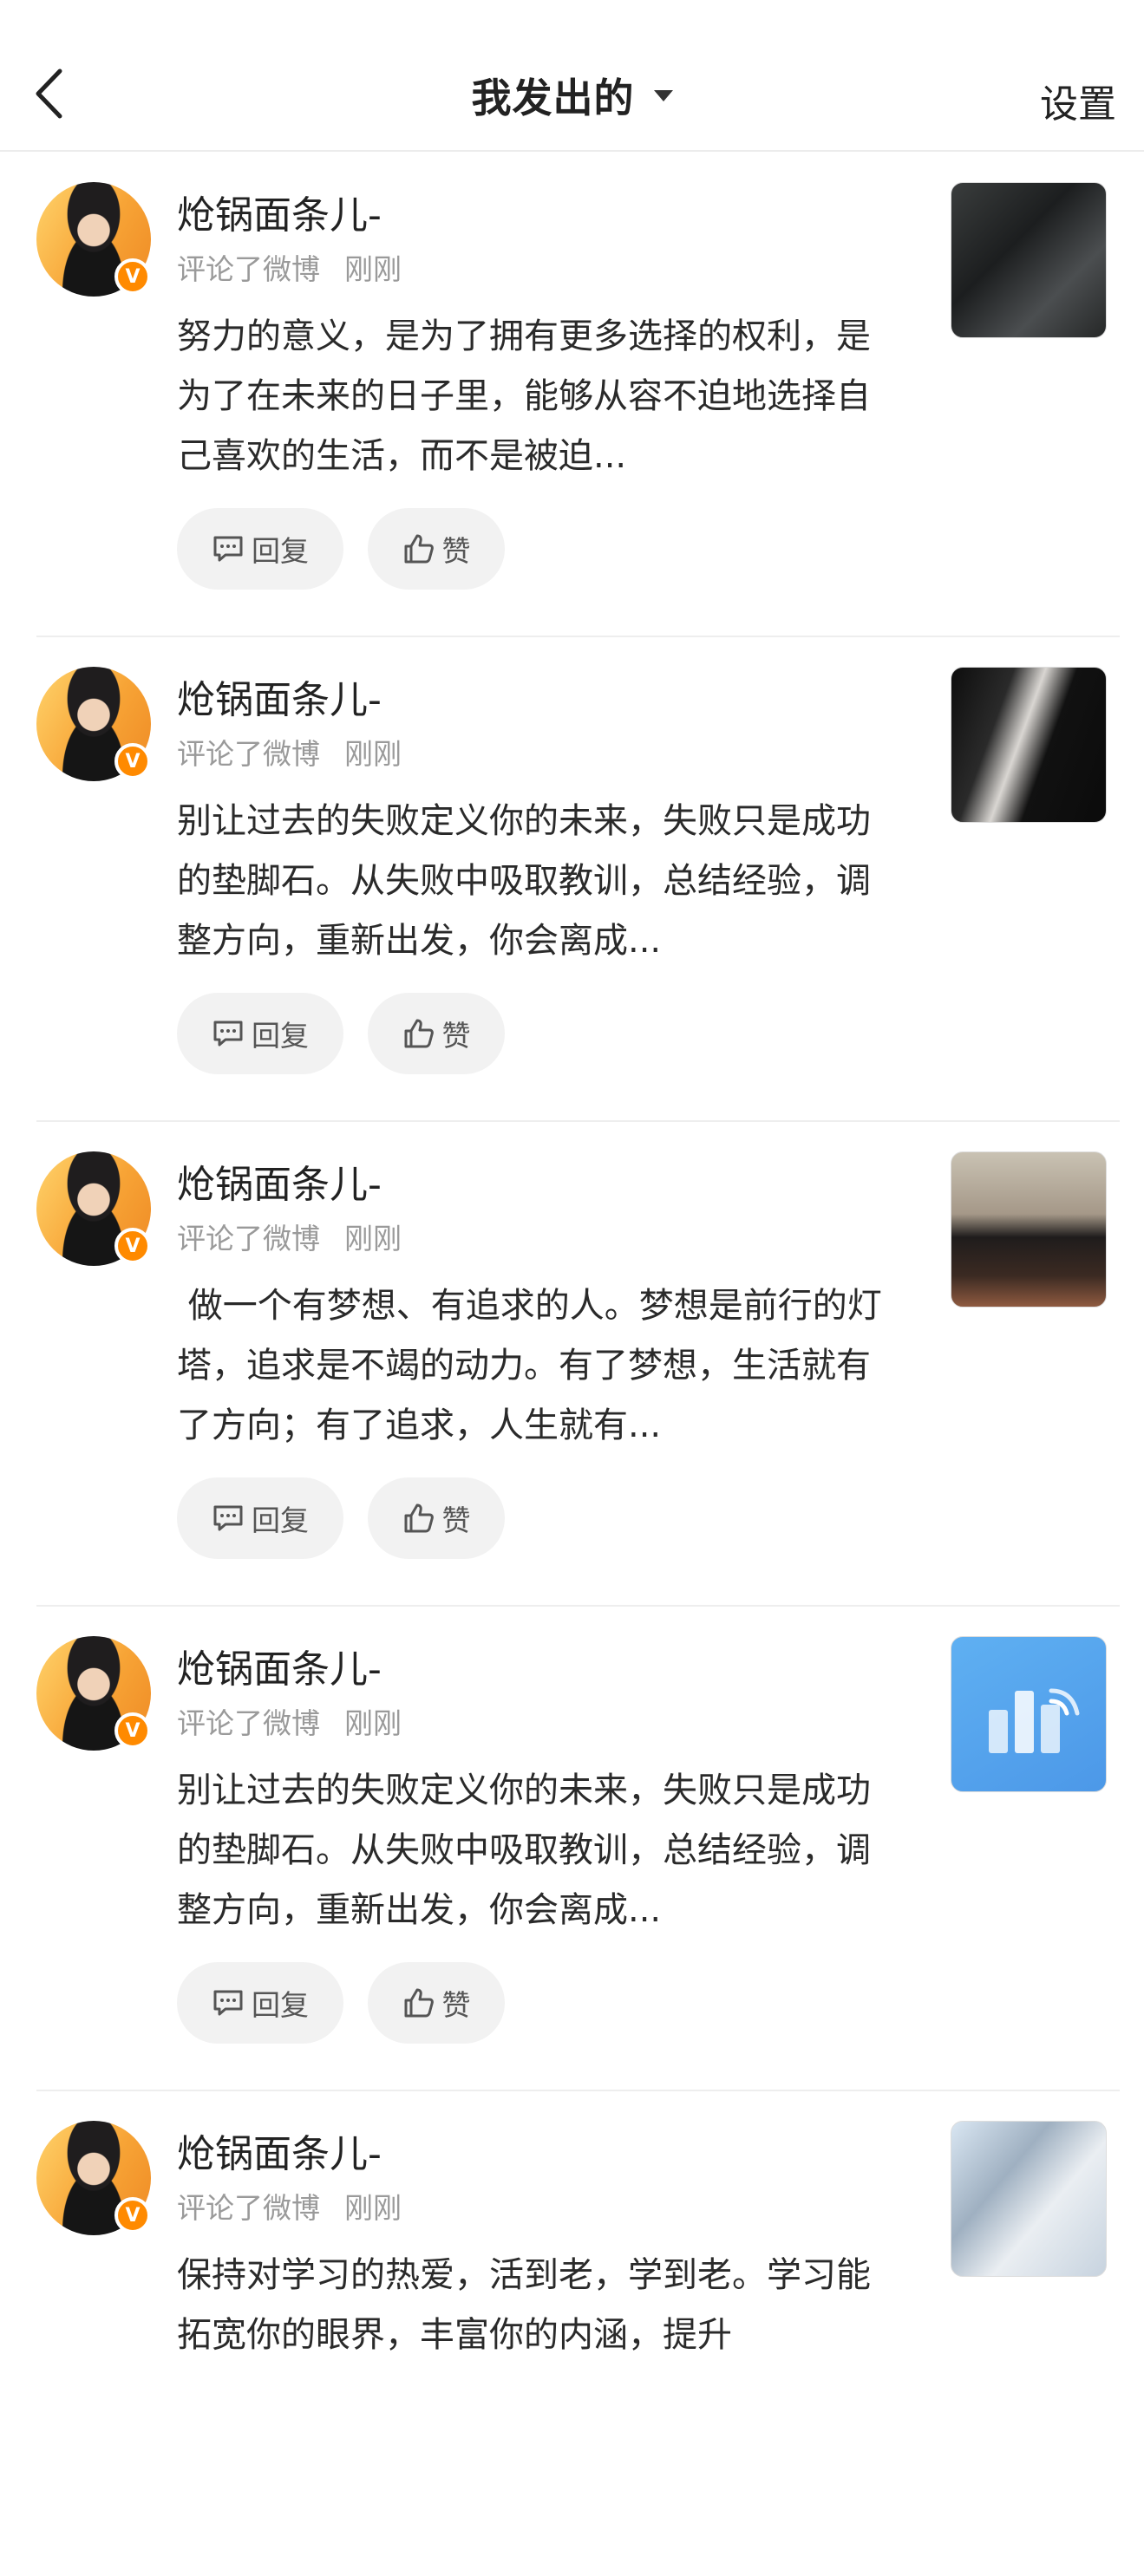 Image resolution: width=1144 pixels, height=2576 pixels. Describe the element at coordinates (663, 95) in the screenshot. I see `caret-down-icon` at that location.